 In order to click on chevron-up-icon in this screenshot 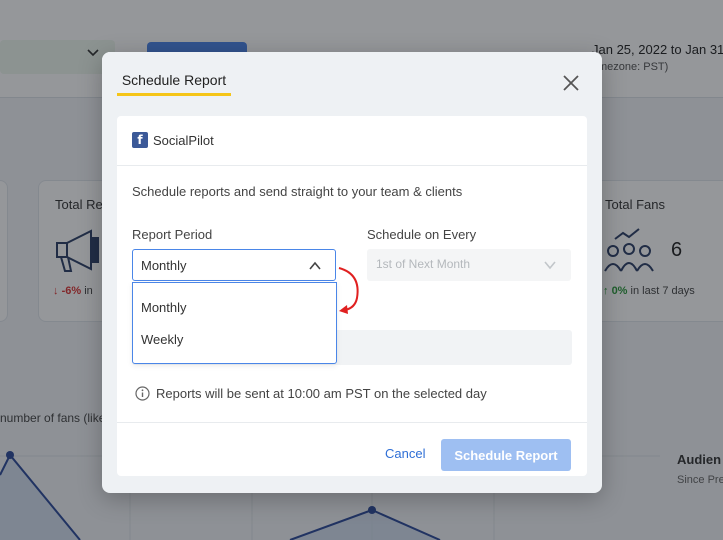, I will do `click(315, 265)`.